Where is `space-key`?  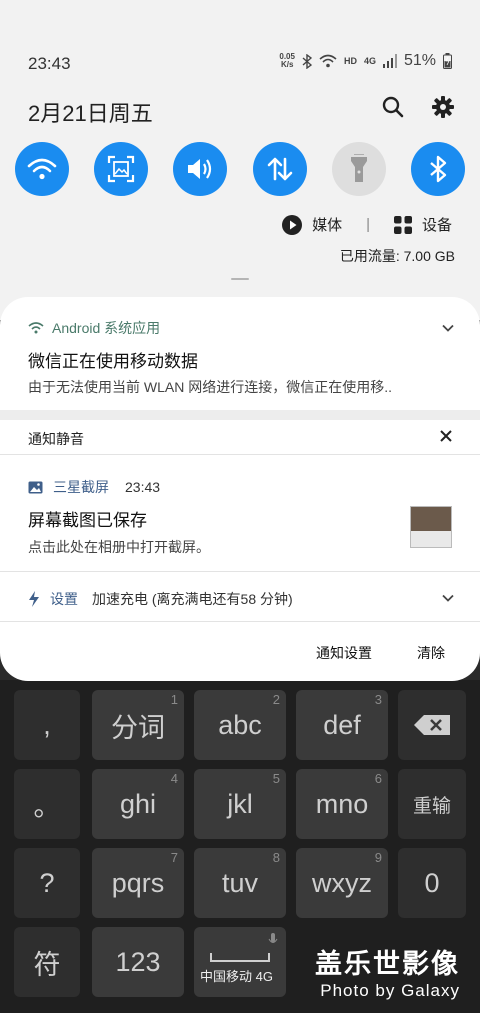 space-key is located at coordinates (240, 962).